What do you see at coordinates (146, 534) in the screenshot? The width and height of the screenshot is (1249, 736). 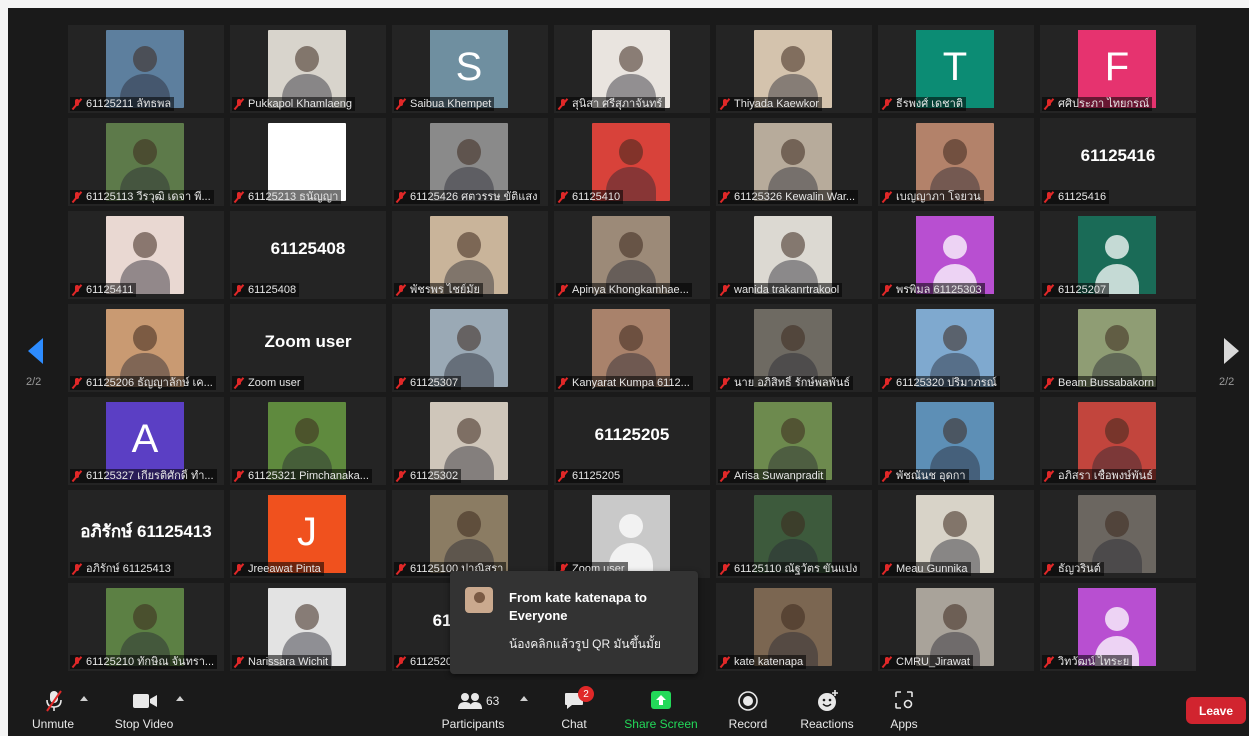 I see `participant-tile: อภิรักษ์ 61125413 อภิรักษ์ 61125413` at bounding box center [146, 534].